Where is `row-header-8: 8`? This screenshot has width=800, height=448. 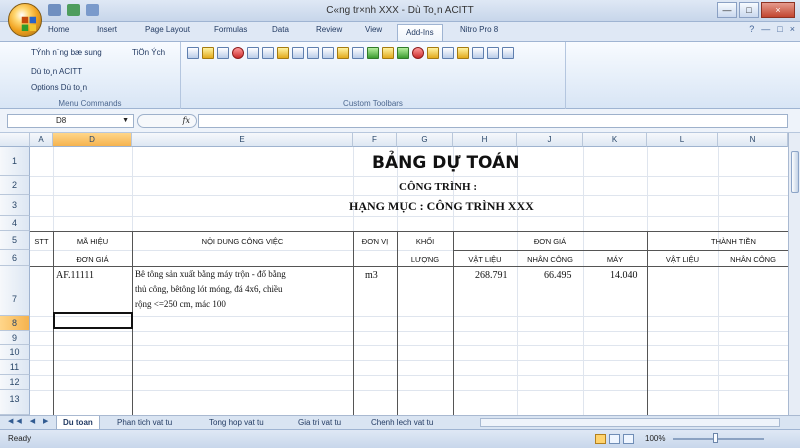
row-header-8: 8 is located at coordinates (15, 323).